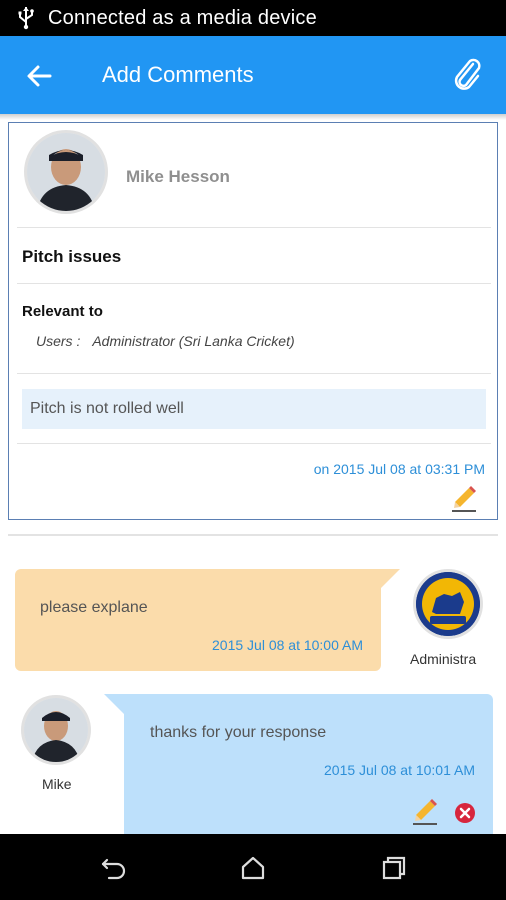 The height and width of the screenshot is (900, 506). Describe the element at coordinates (113, 868) in the screenshot. I see `back-icon` at that location.